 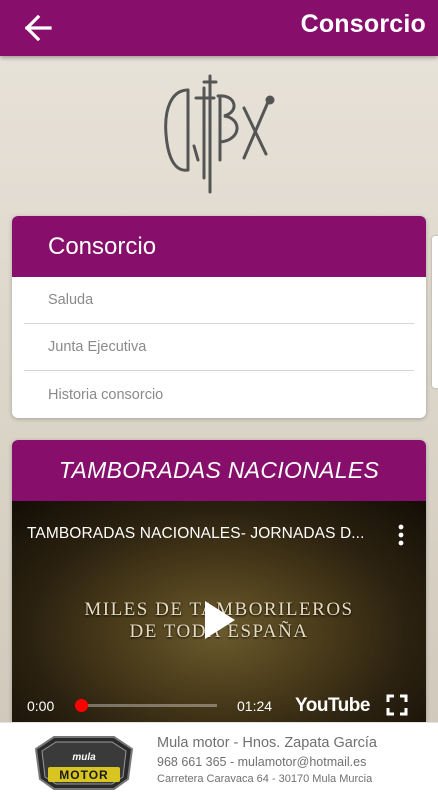 I want to click on consorcio-card-title: Consorcio, so click(x=219, y=246).